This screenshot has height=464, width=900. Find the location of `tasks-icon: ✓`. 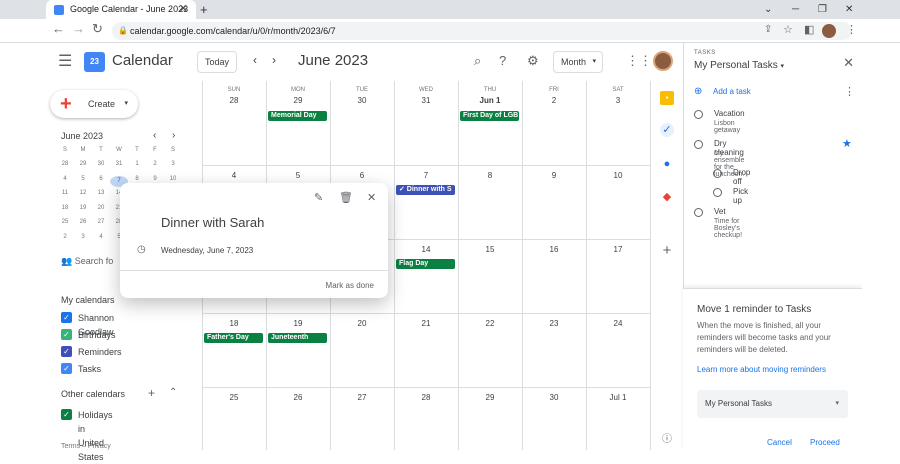

tasks-icon: ✓ is located at coordinates (667, 130).